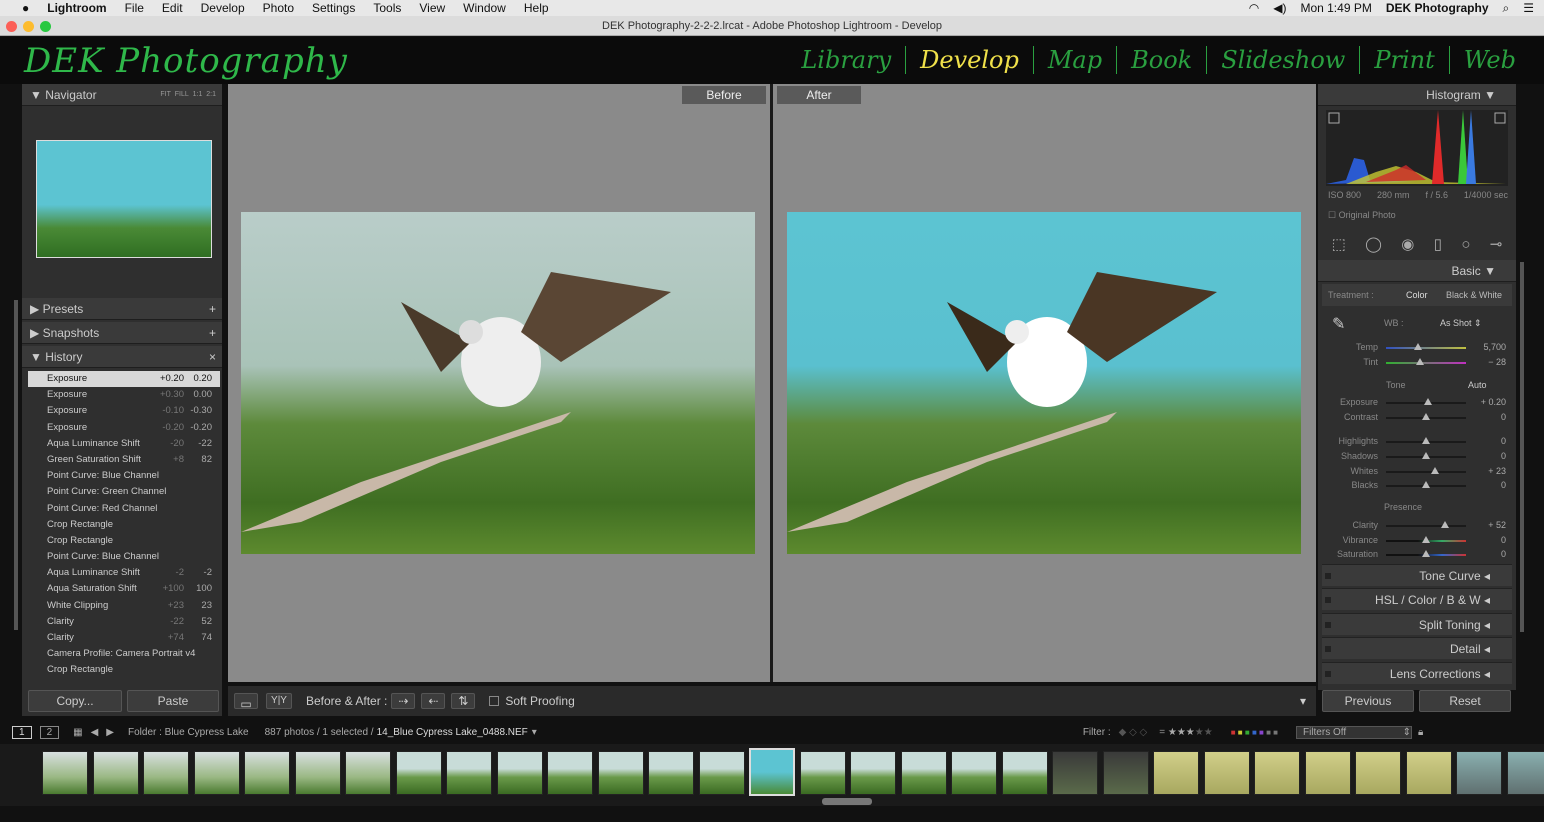 The width and height of the screenshot is (1544, 822). What do you see at coordinates (498, 383) in the screenshot?
I see `before-photo` at bounding box center [498, 383].